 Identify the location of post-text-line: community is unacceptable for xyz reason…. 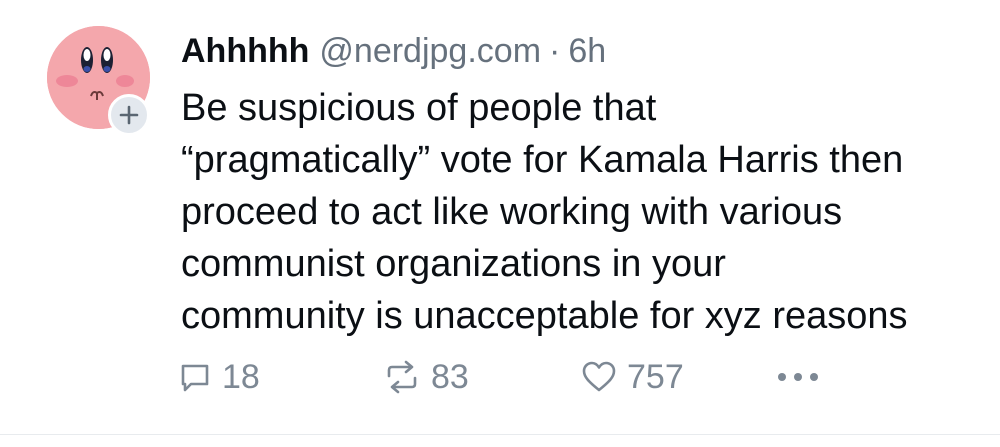
(544, 316).